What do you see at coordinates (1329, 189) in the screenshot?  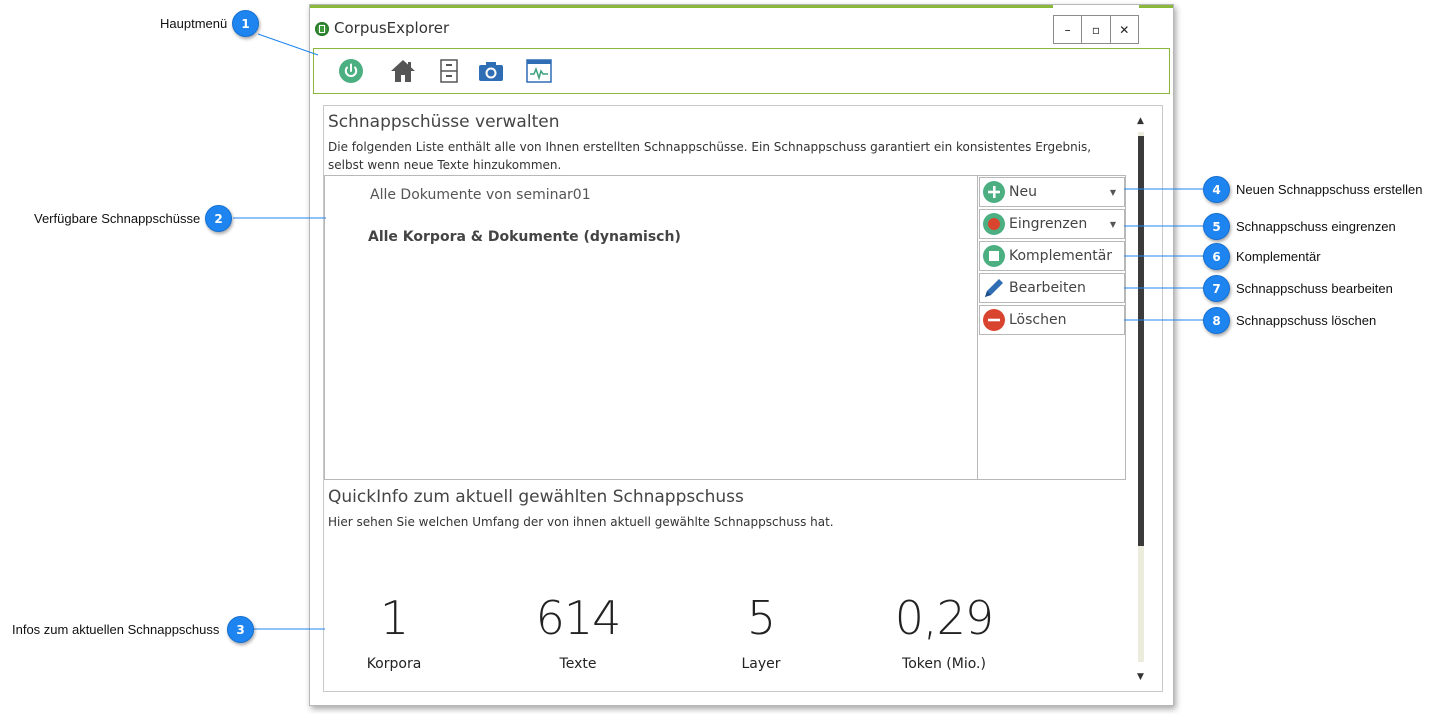 I see `annotation-text-4: Neuen Schnappschuss erstellen` at bounding box center [1329, 189].